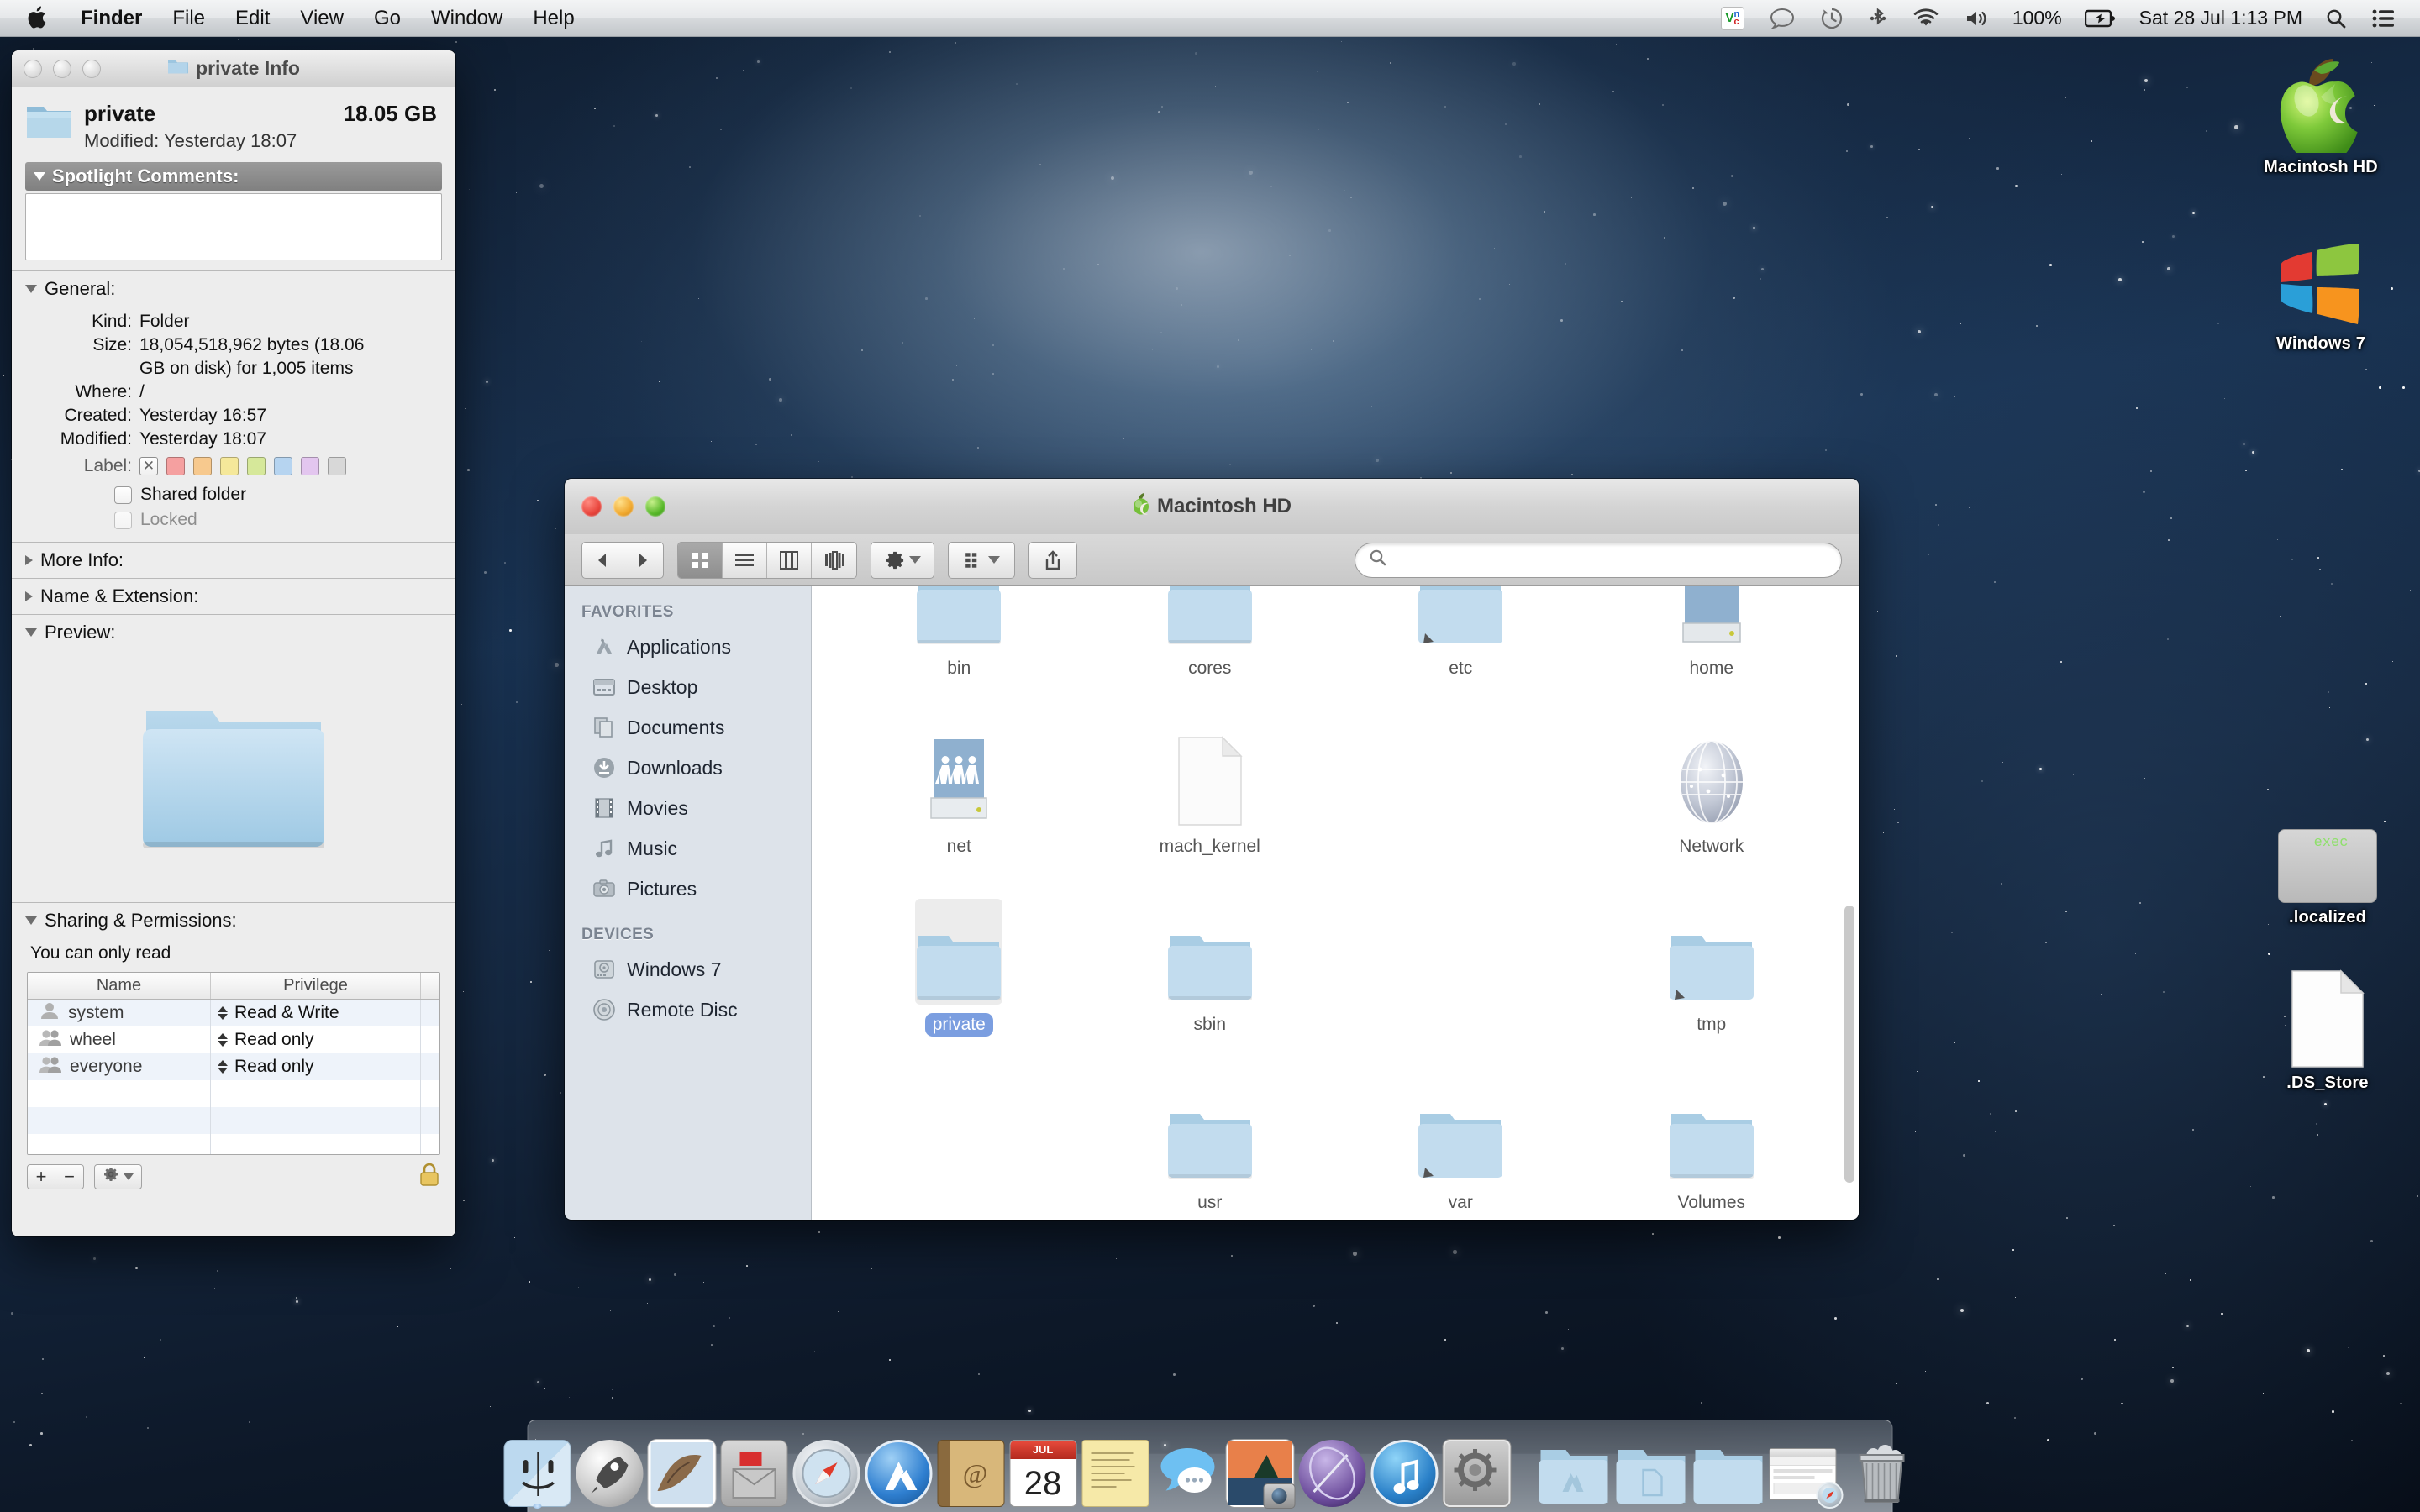 The image size is (2420, 1512). Describe the element at coordinates (1212, 506) in the screenshot. I see `finder-titlebar: Macintosh HD` at that location.